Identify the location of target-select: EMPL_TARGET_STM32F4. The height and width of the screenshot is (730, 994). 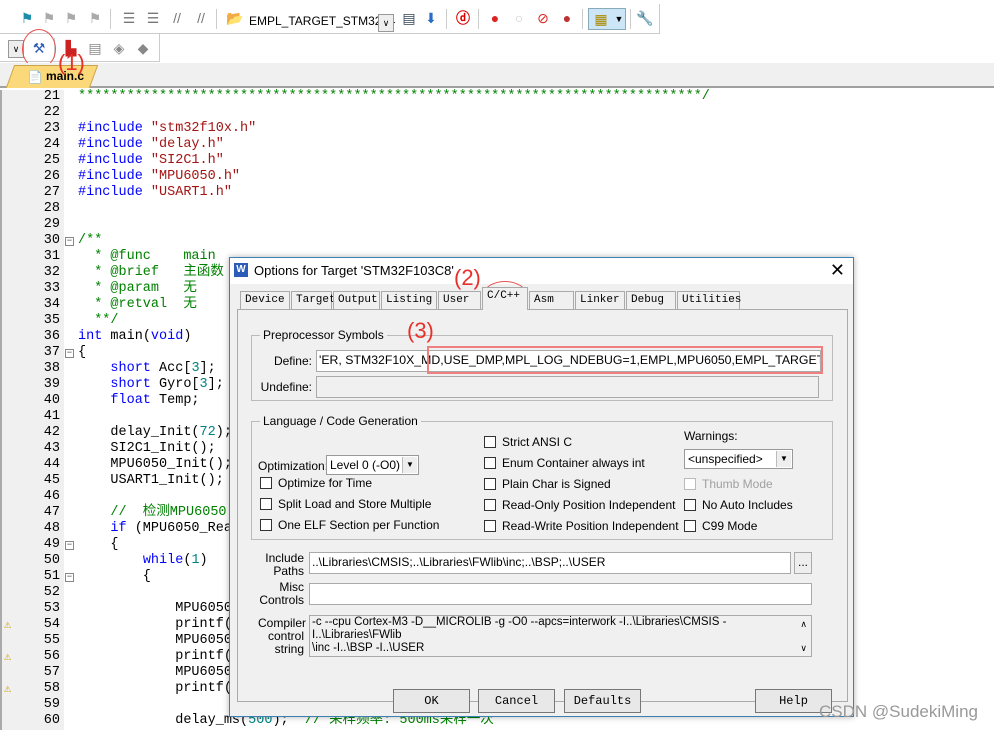
(322, 21).